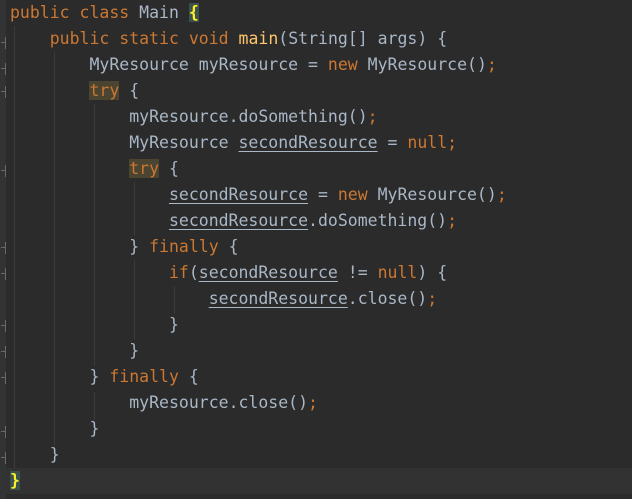 The height and width of the screenshot is (499, 632). I want to click on code-line: if(secondResource != null) {, so click(228, 273).